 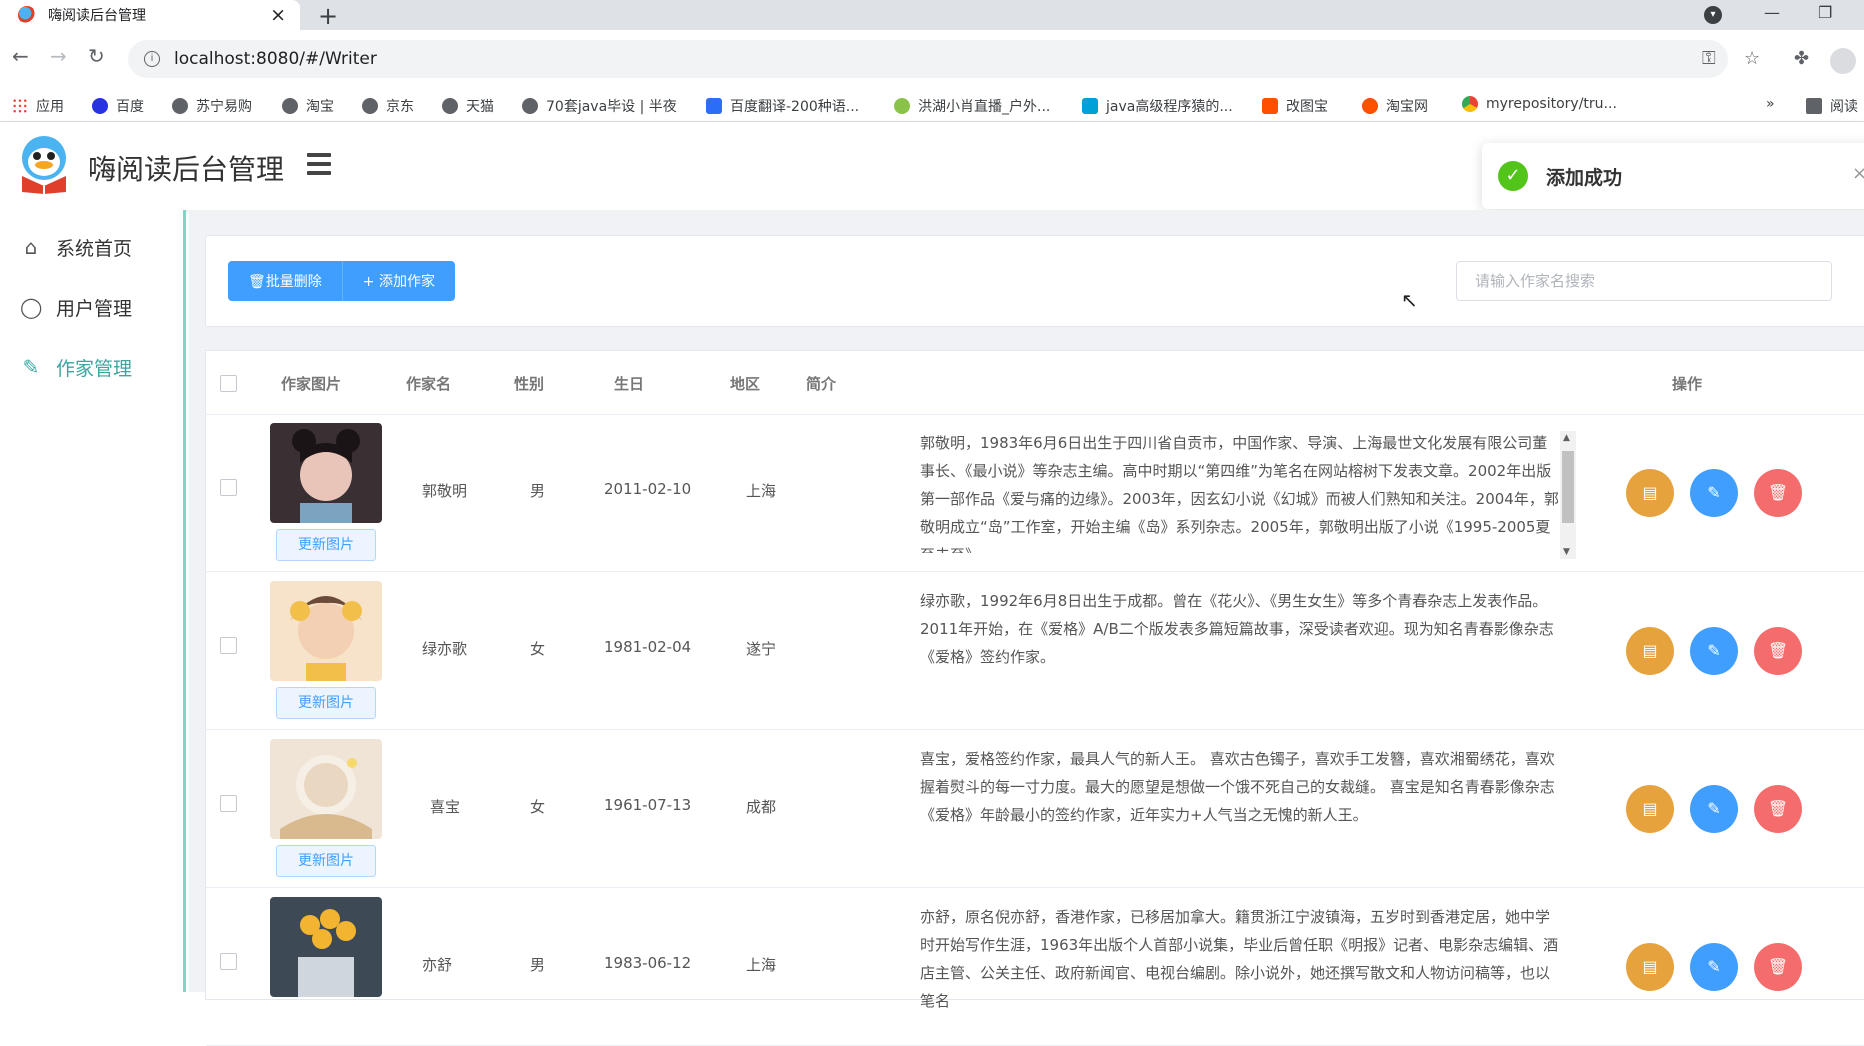 What do you see at coordinates (1858, 173) in the screenshot?
I see `toast-close-icon: ×` at bounding box center [1858, 173].